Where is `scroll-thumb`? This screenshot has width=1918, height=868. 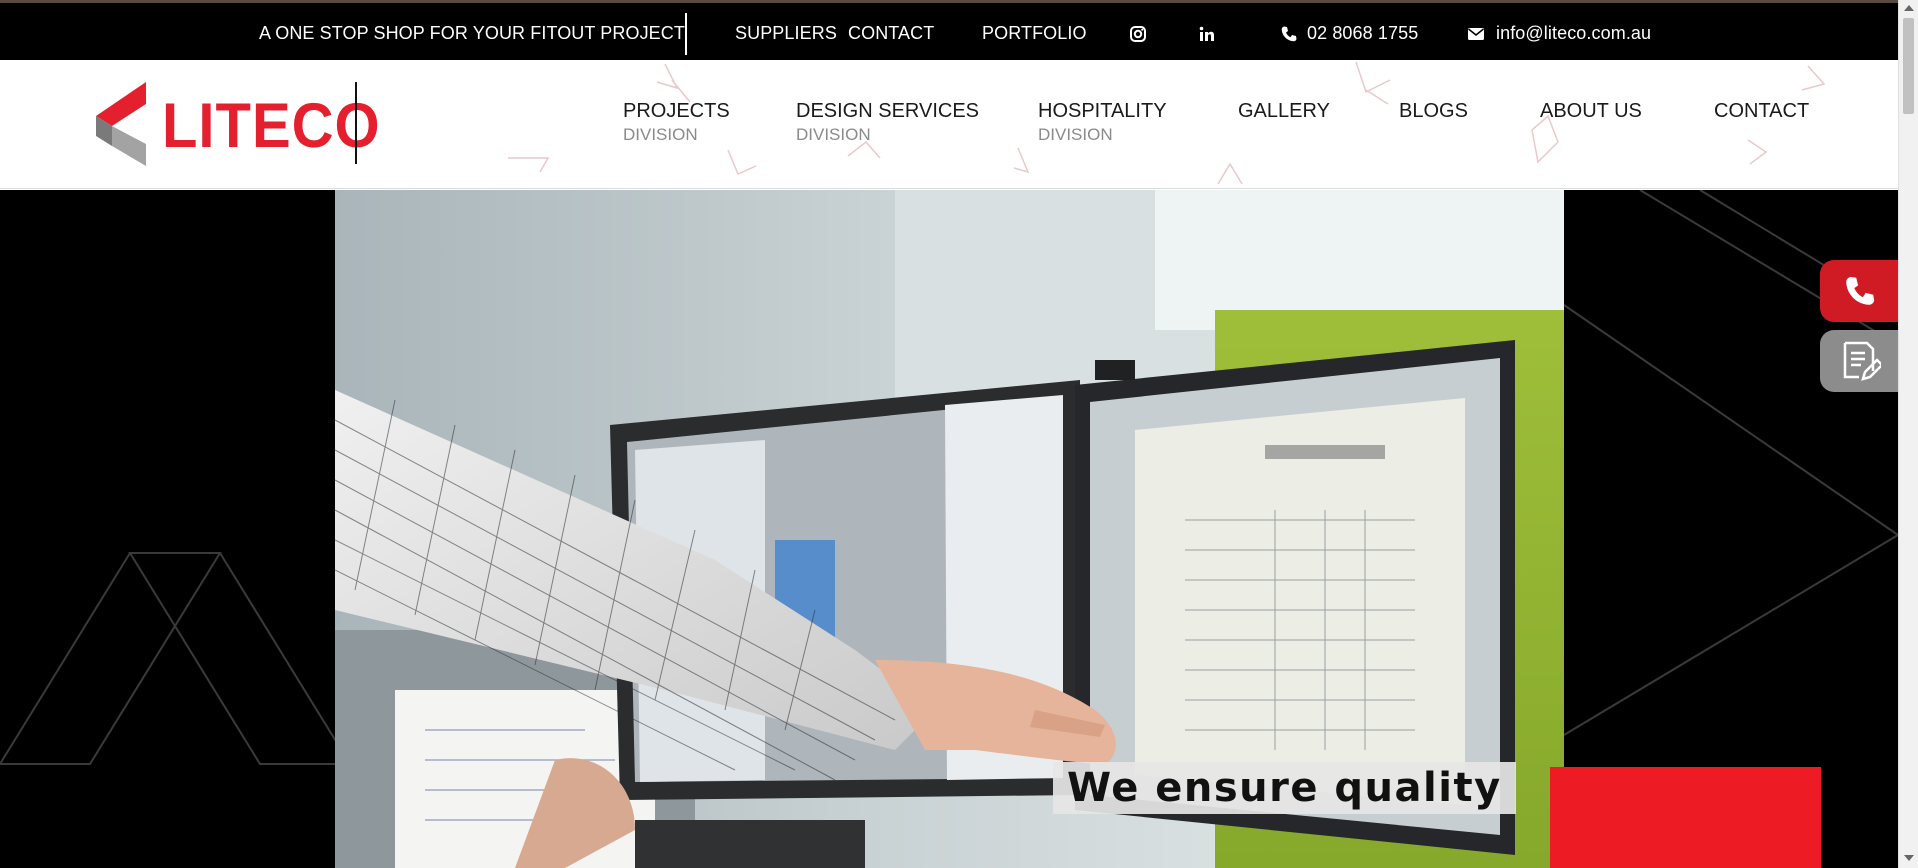
scroll-thumb is located at coordinates (1908, 66).